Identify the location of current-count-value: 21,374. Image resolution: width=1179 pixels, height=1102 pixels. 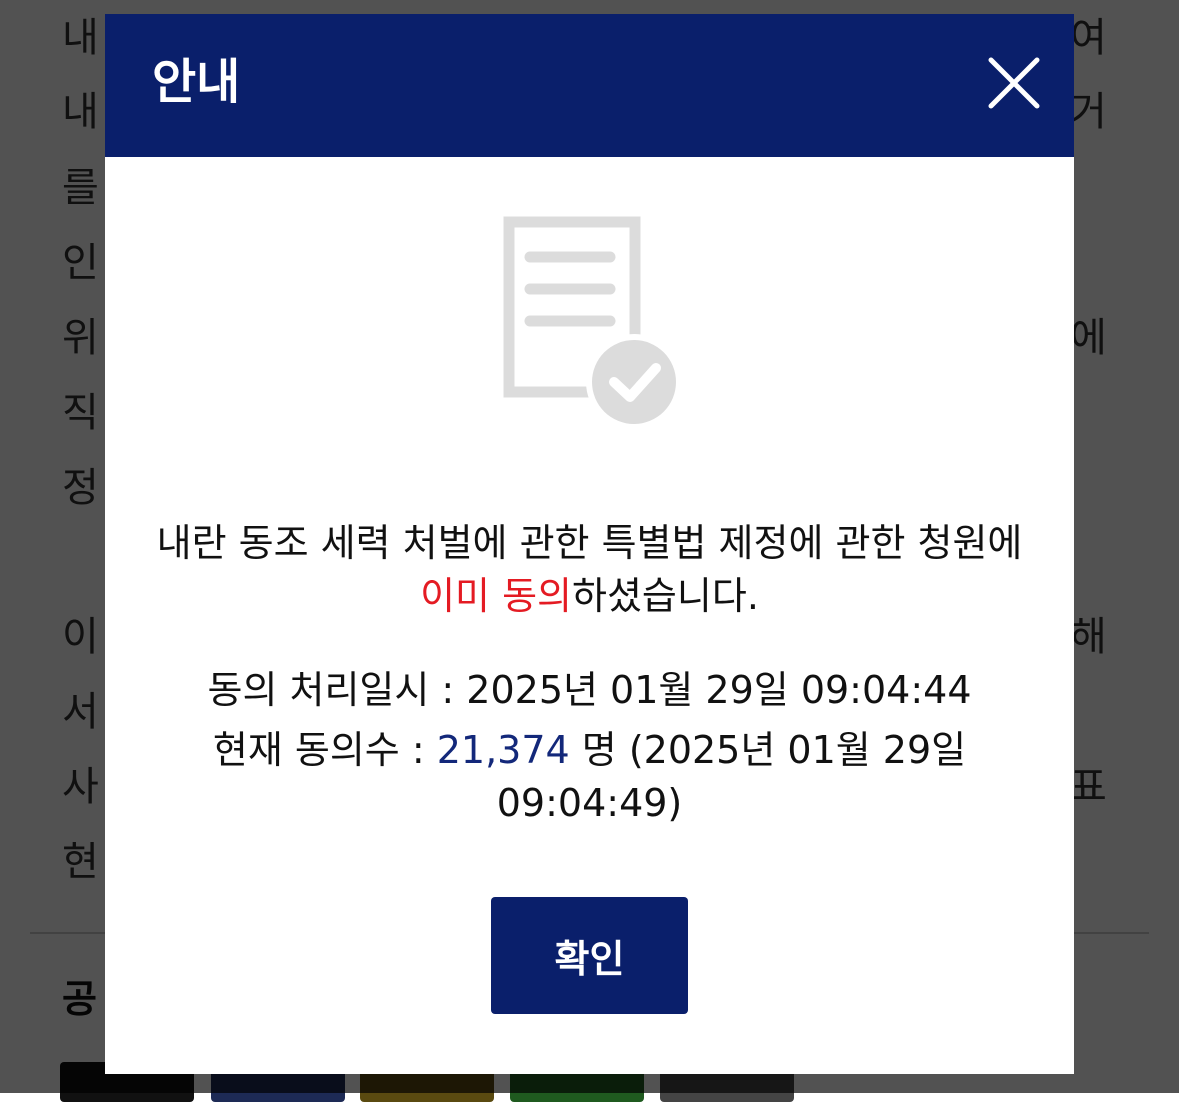
(503, 750).